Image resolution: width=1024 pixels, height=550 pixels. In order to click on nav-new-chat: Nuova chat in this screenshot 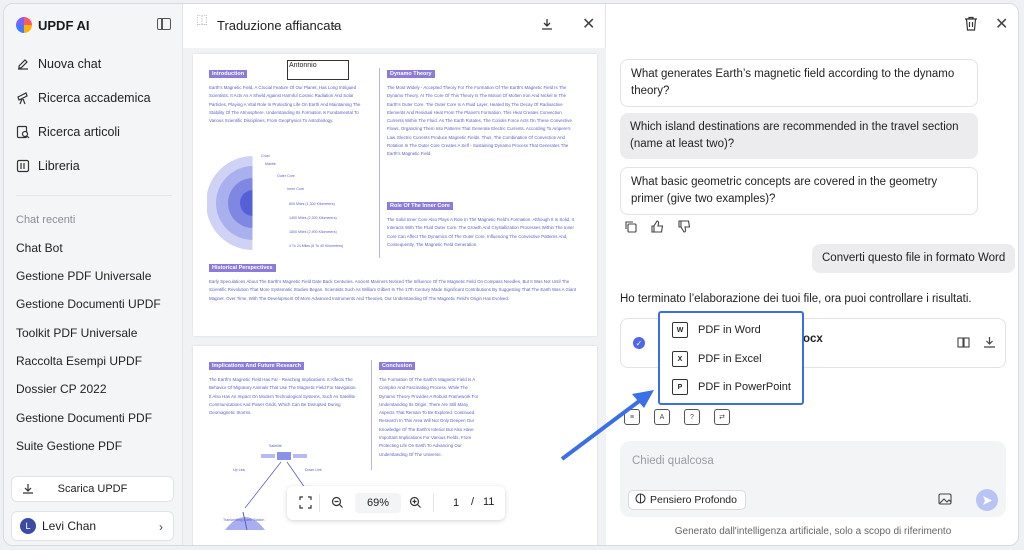, I will do `click(58, 64)`.